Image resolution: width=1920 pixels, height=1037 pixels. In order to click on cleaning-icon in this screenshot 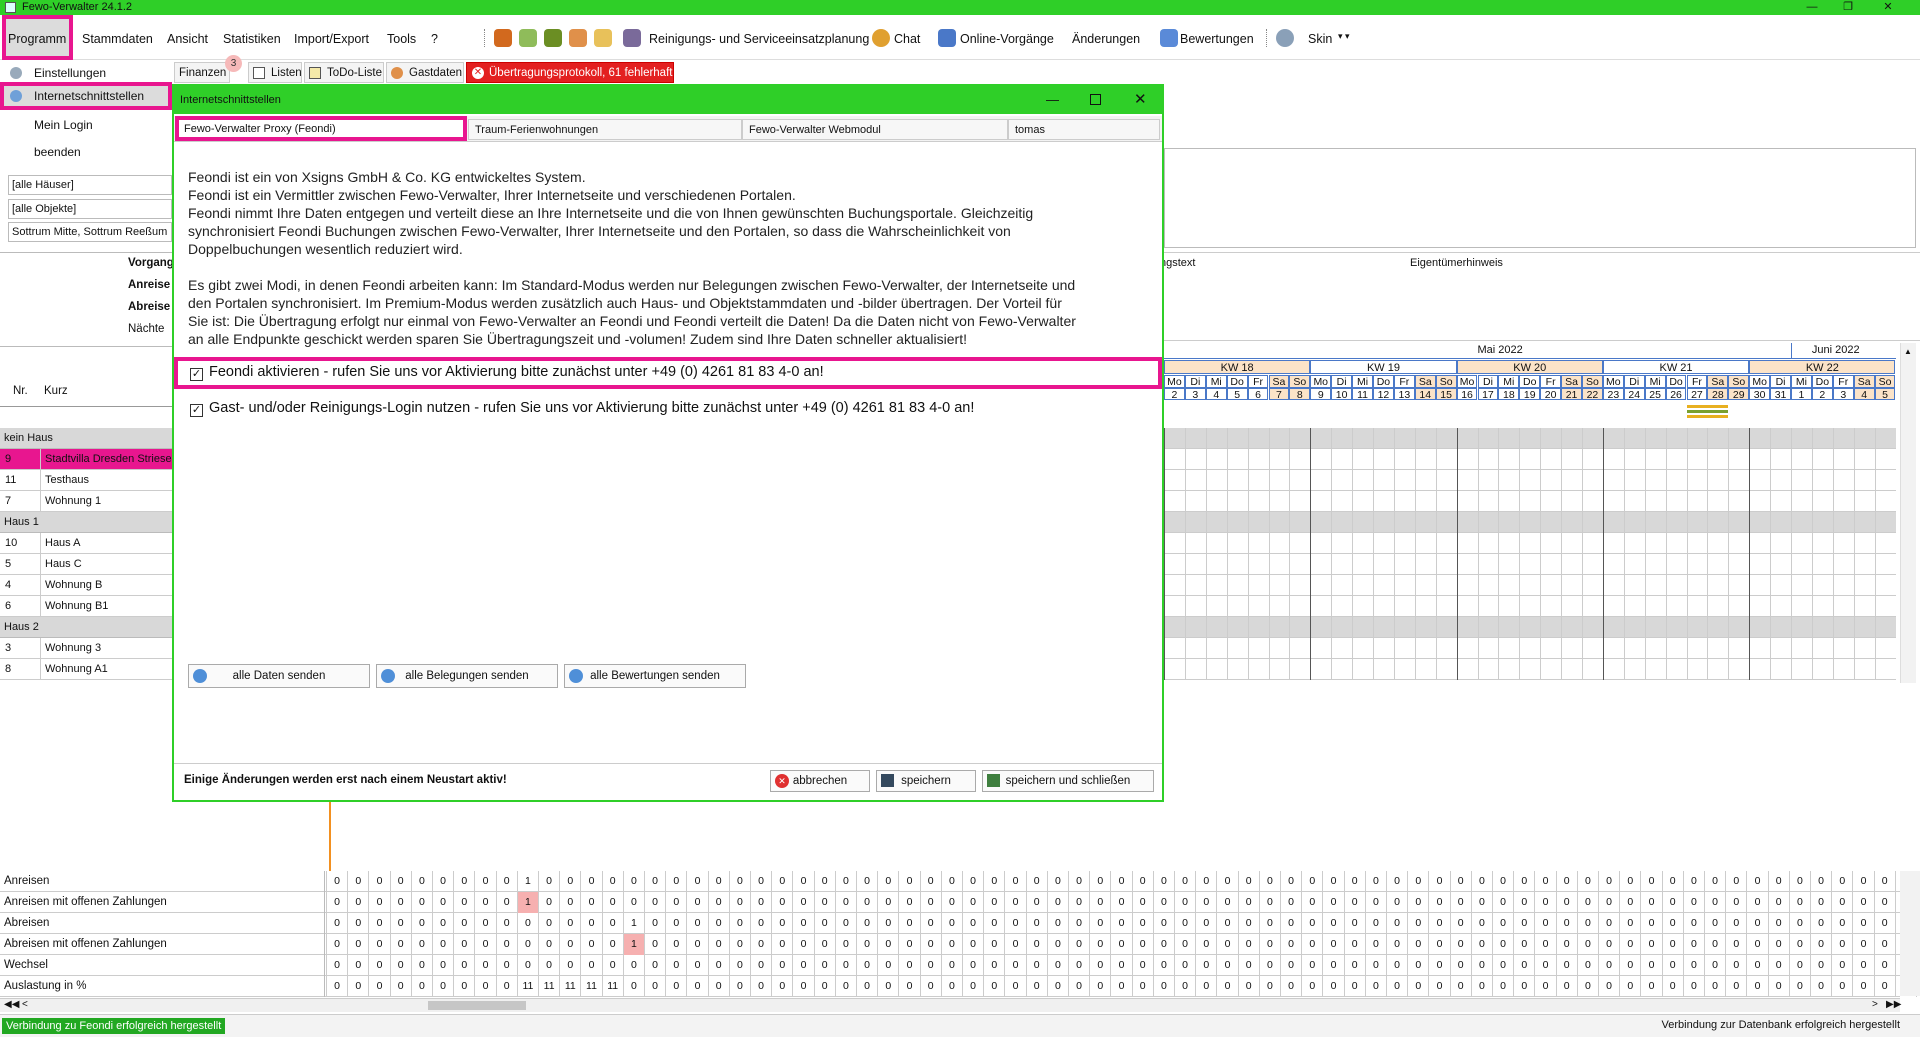, I will do `click(632, 38)`.